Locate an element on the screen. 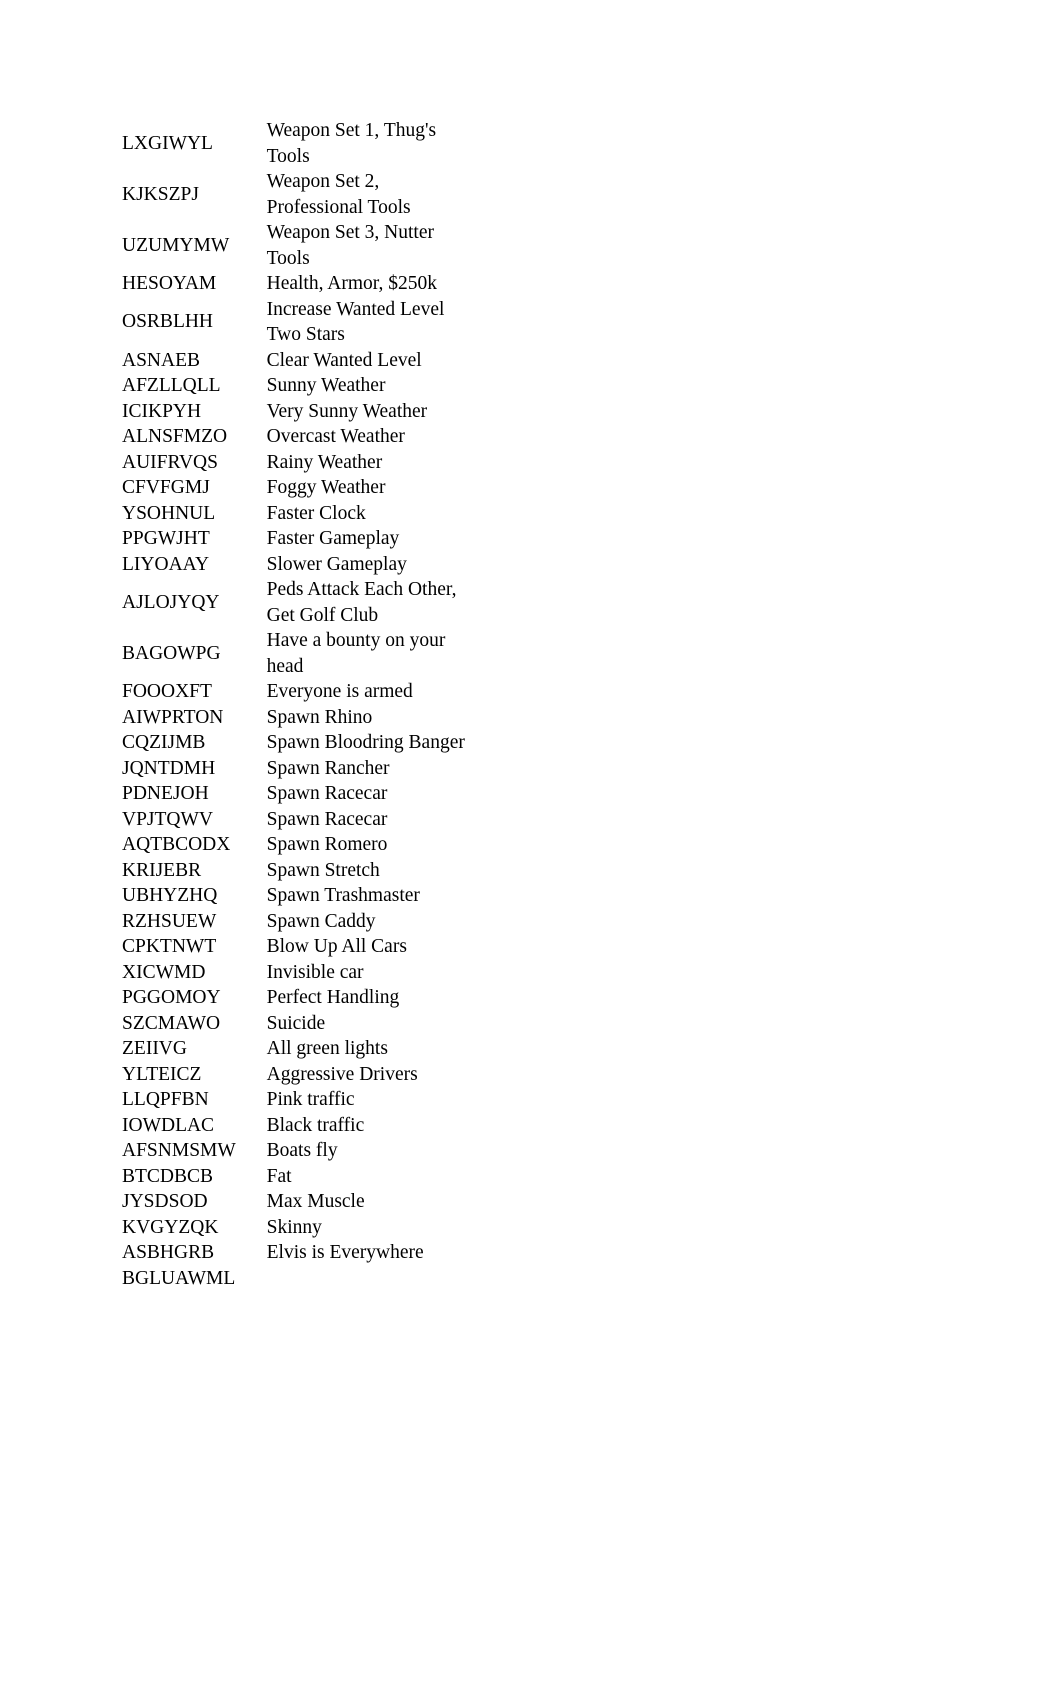 Image resolution: width=1062 pixels, height=1686 pixels. cheat-code-cell: CPKTNWT is located at coordinates (169, 946).